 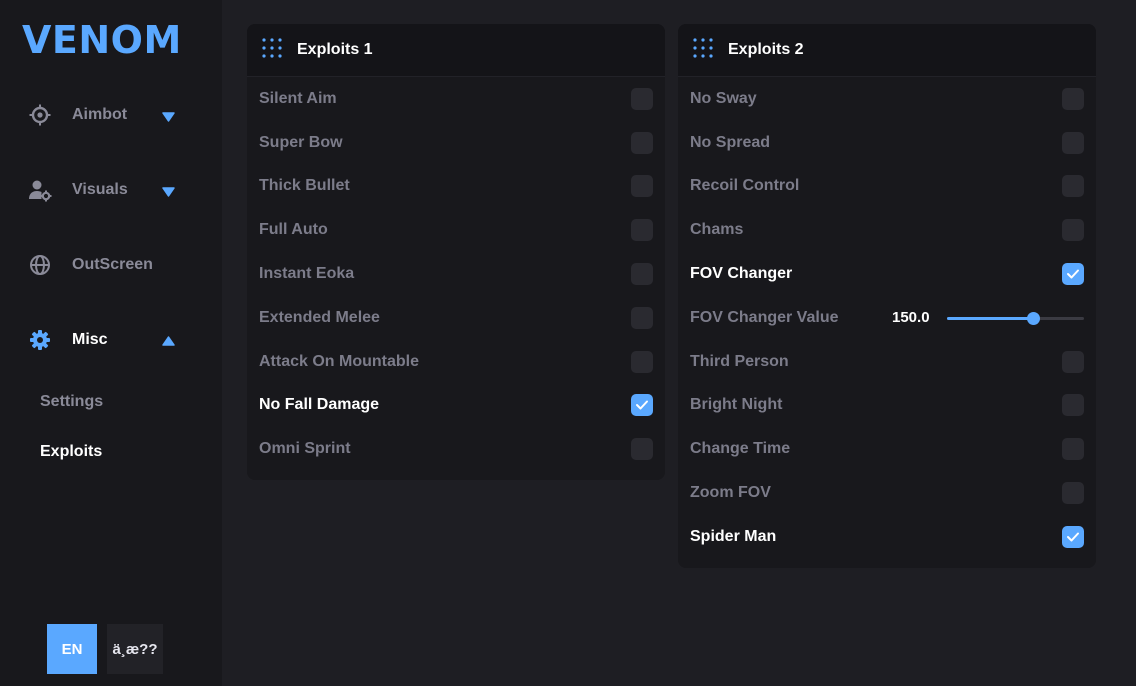 I want to click on option-label: Recoil Control, so click(x=745, y=186).